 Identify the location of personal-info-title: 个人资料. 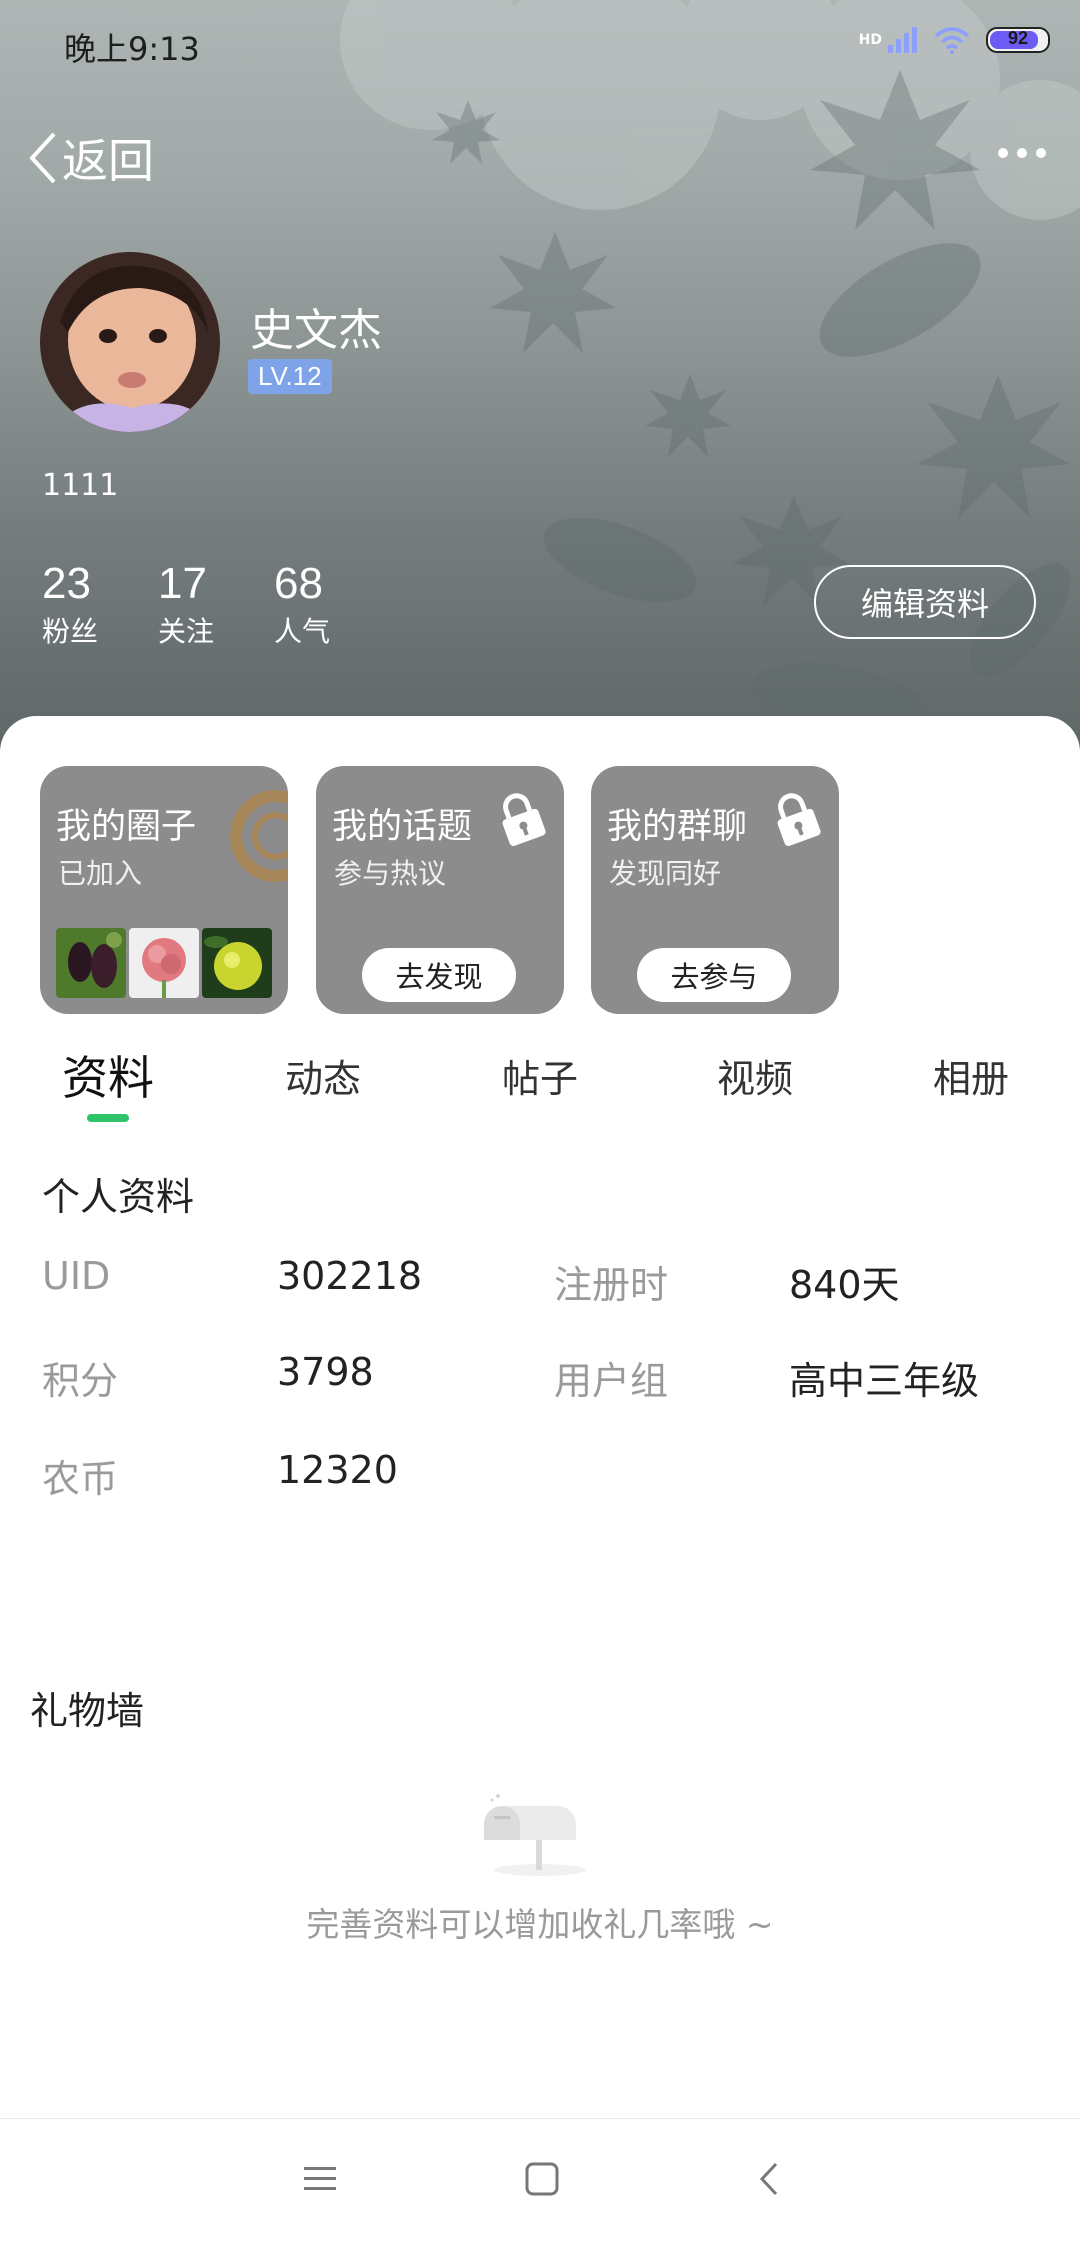
(118, 1197).